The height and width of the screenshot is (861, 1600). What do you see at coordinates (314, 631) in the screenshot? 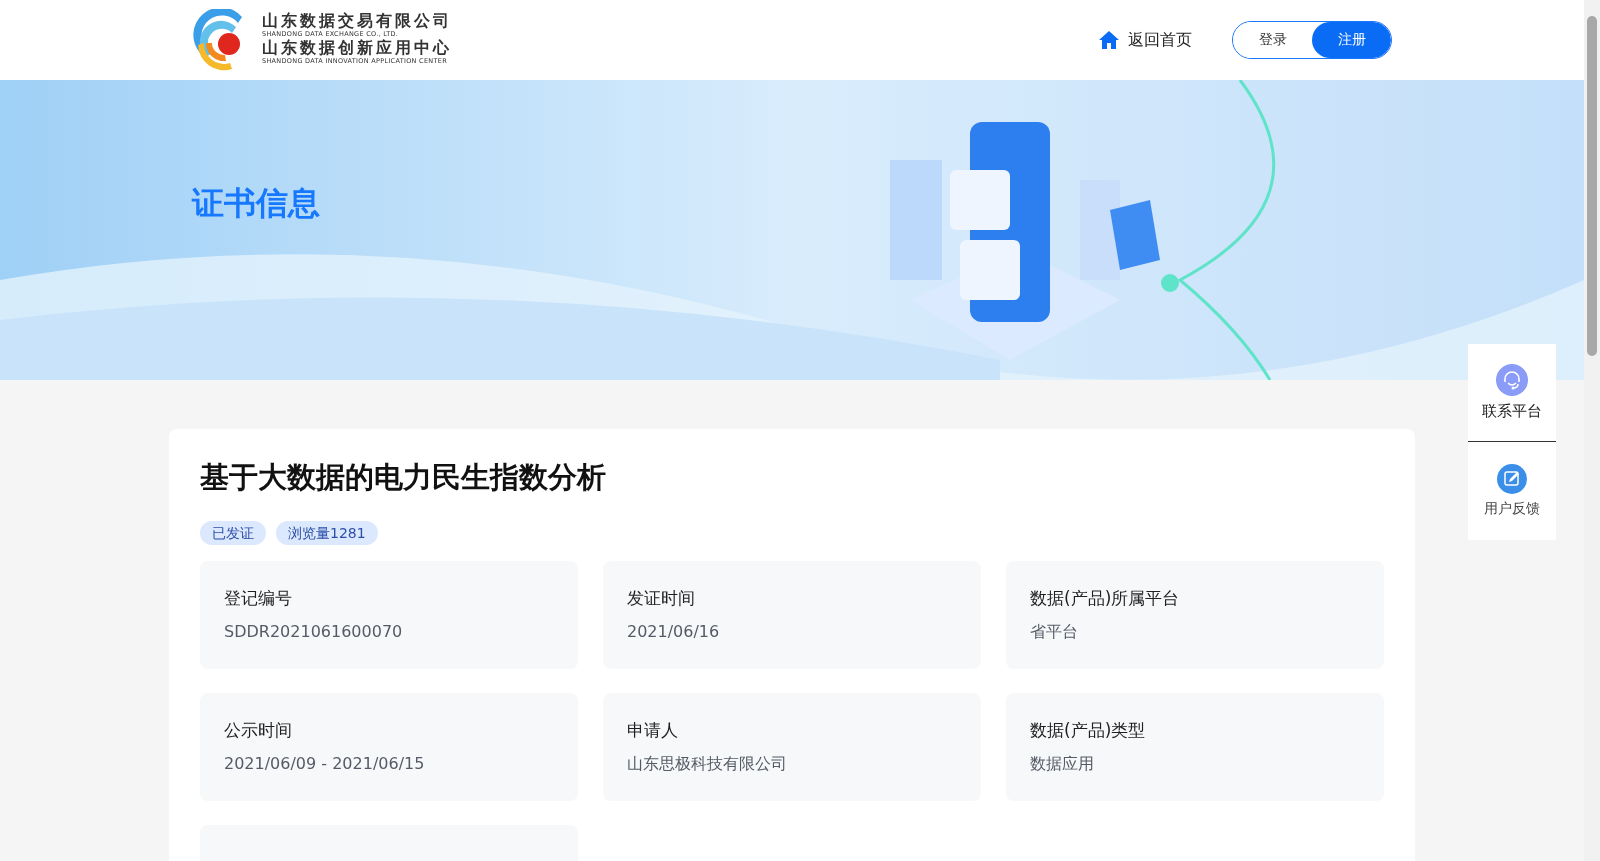
I see `field-value: SDDR2021061600070` at bounding box center [314, 631].